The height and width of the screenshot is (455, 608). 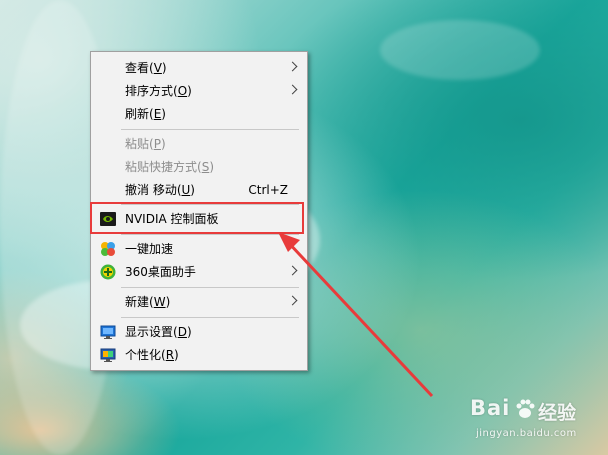 I want to click on watermark-brand-cn: 经验, so click(x=557, y=413).